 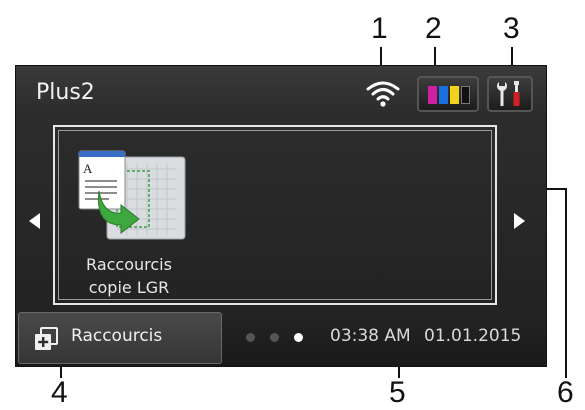 I want to click on scroll-left-arrow-icon, so click(x=34, y=221).